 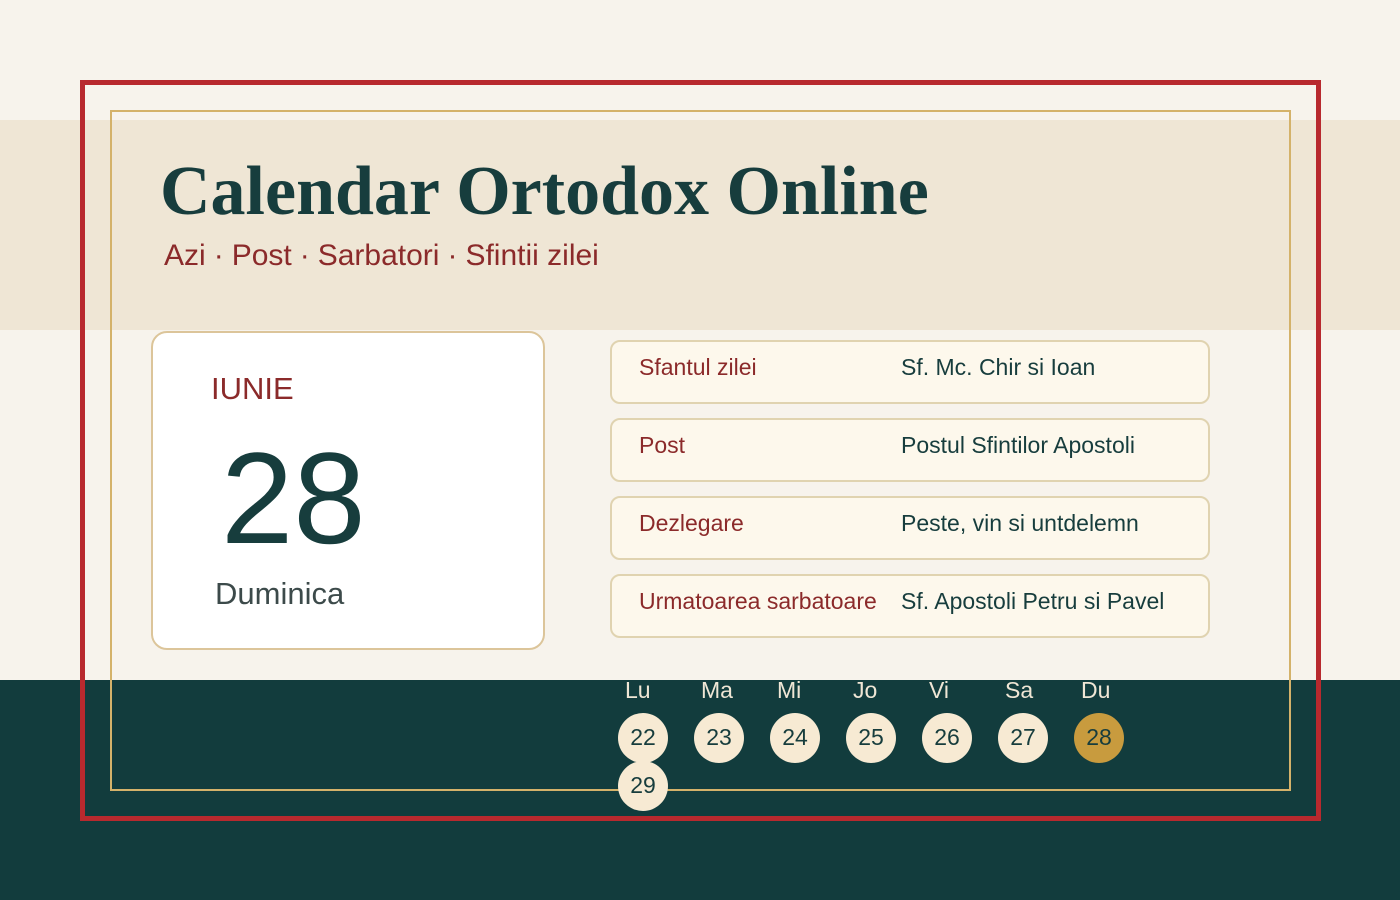 What do you see at coordinates (998, 367) in the screenshot?
I see `info-value: Sf. Mc. Chir si Ioan` at bounding box center [998, 367].